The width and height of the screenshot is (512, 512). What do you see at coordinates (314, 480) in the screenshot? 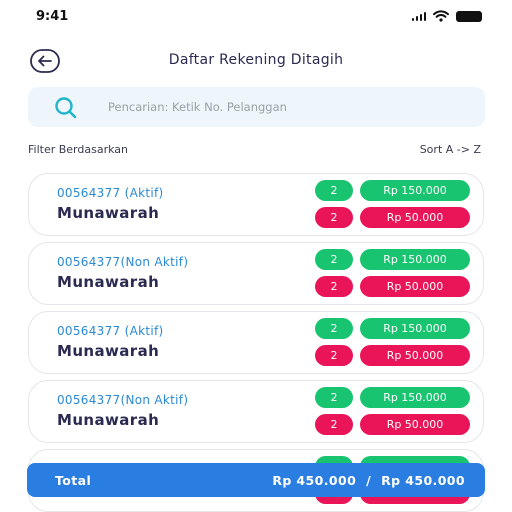
I see `total-amount-left: Rp 450.000` at bounding box center [314, 480].